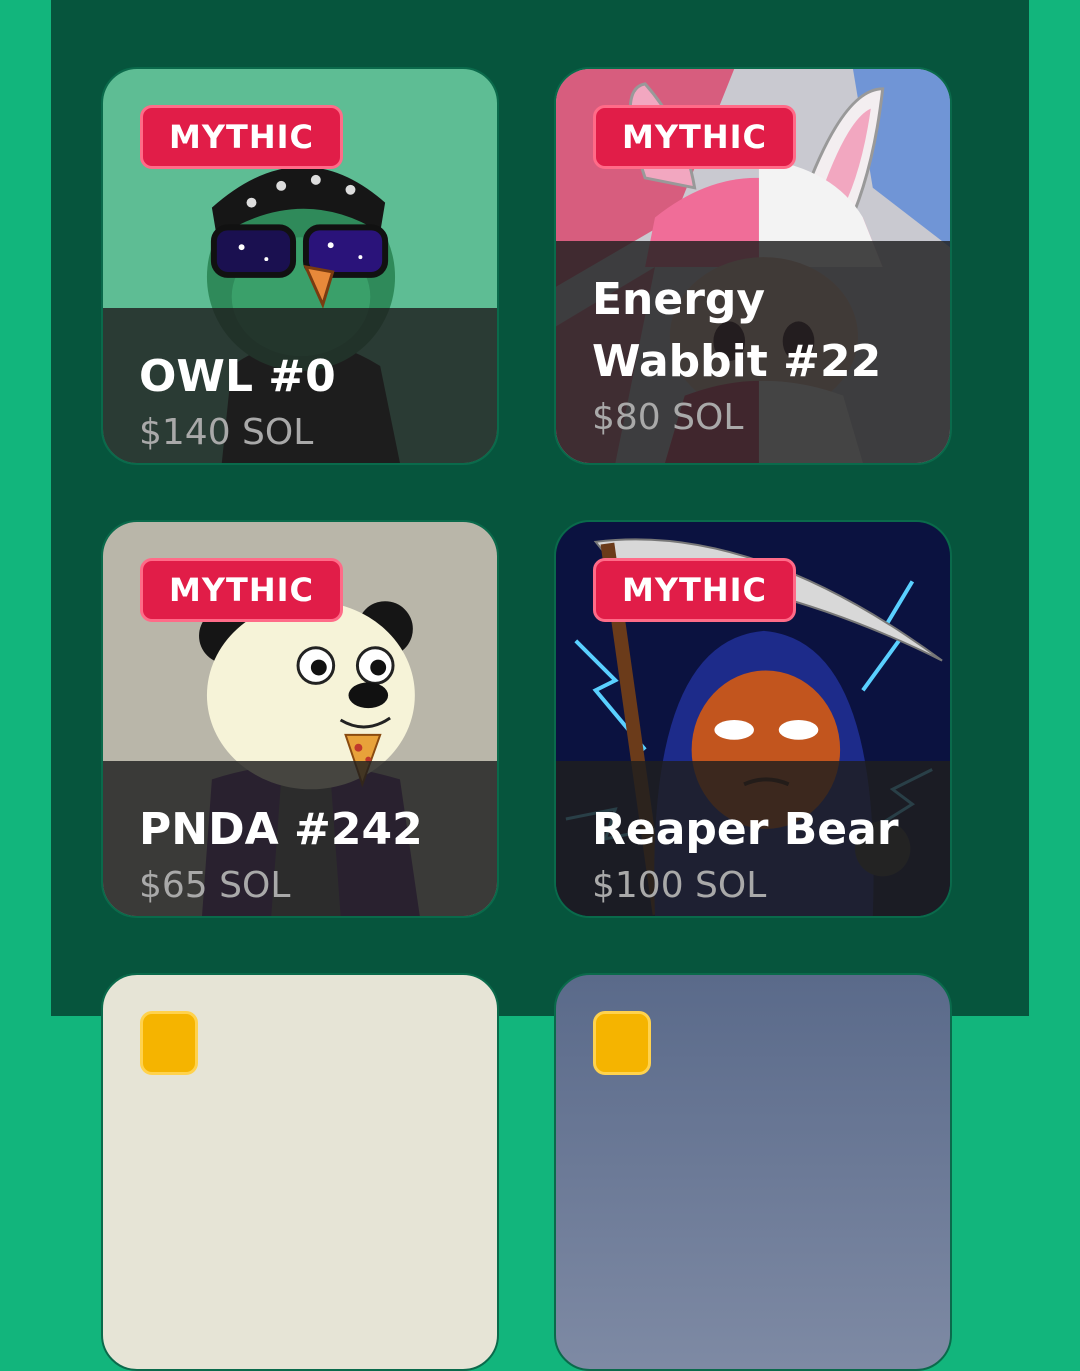  What do you see at coordinates (679, 885) in the screenshot?
I see `nft-price: $100 SOL` at bounding box center [679, 885].